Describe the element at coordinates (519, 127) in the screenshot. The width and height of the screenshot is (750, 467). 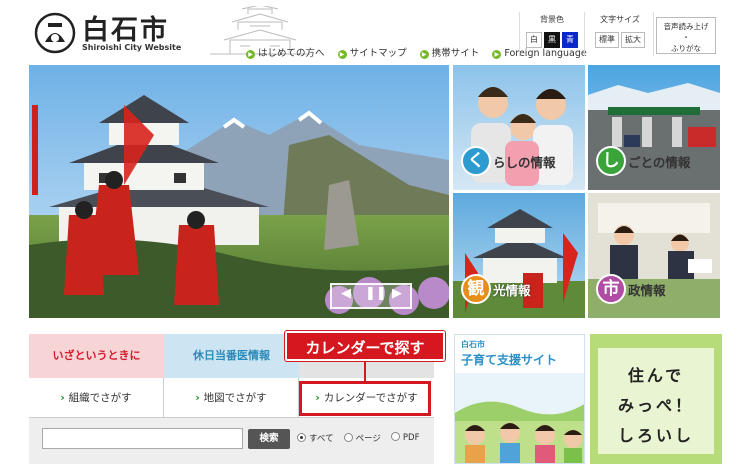
I see `tile-living-info: く らしの情報` at that location.